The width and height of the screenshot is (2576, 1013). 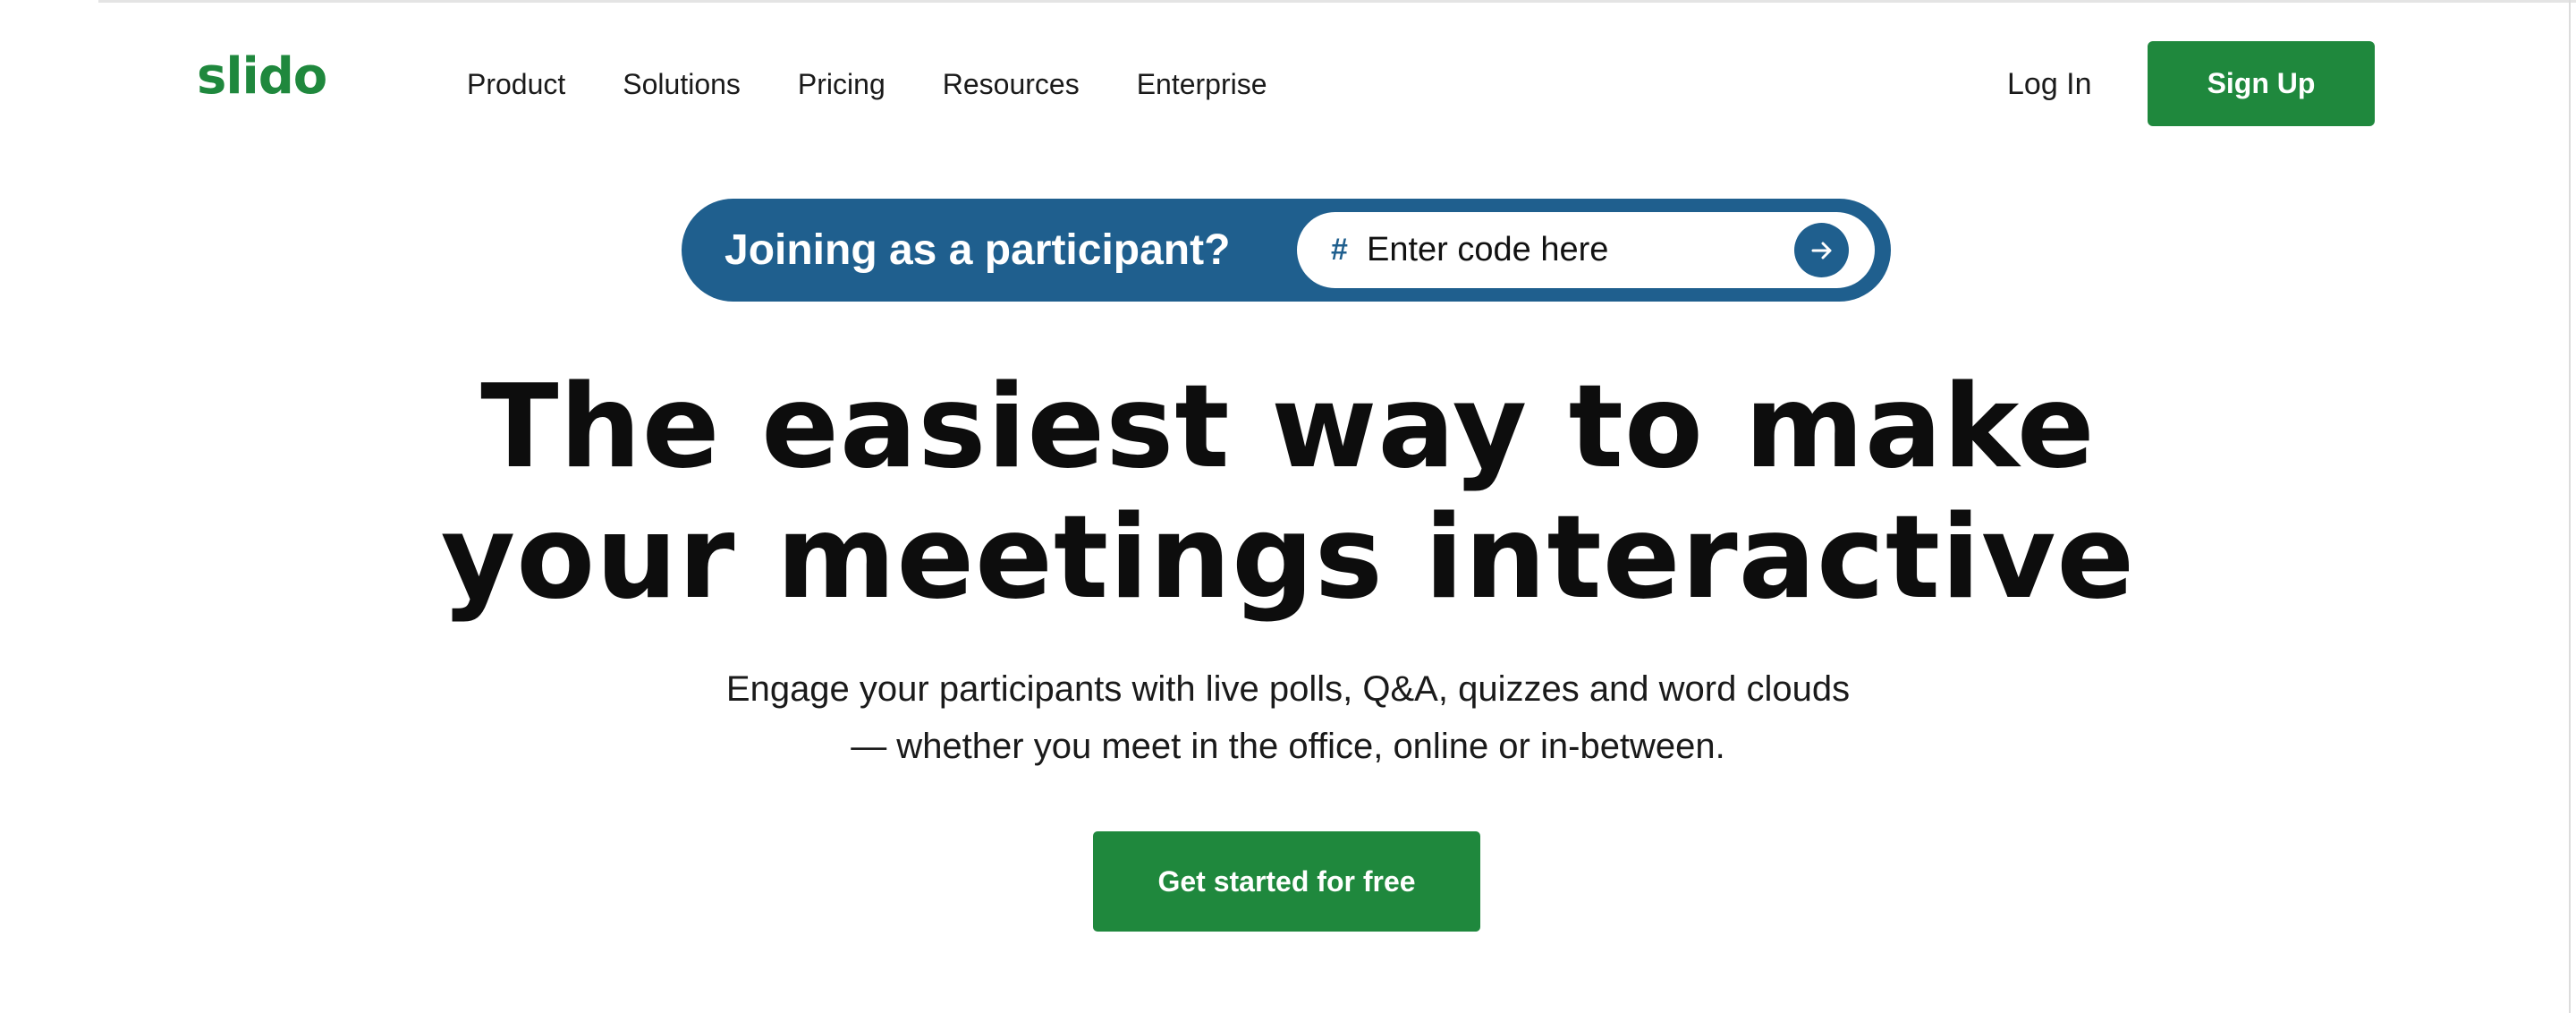 I want to click on join-submit-button, so click(x=1821, y=250).